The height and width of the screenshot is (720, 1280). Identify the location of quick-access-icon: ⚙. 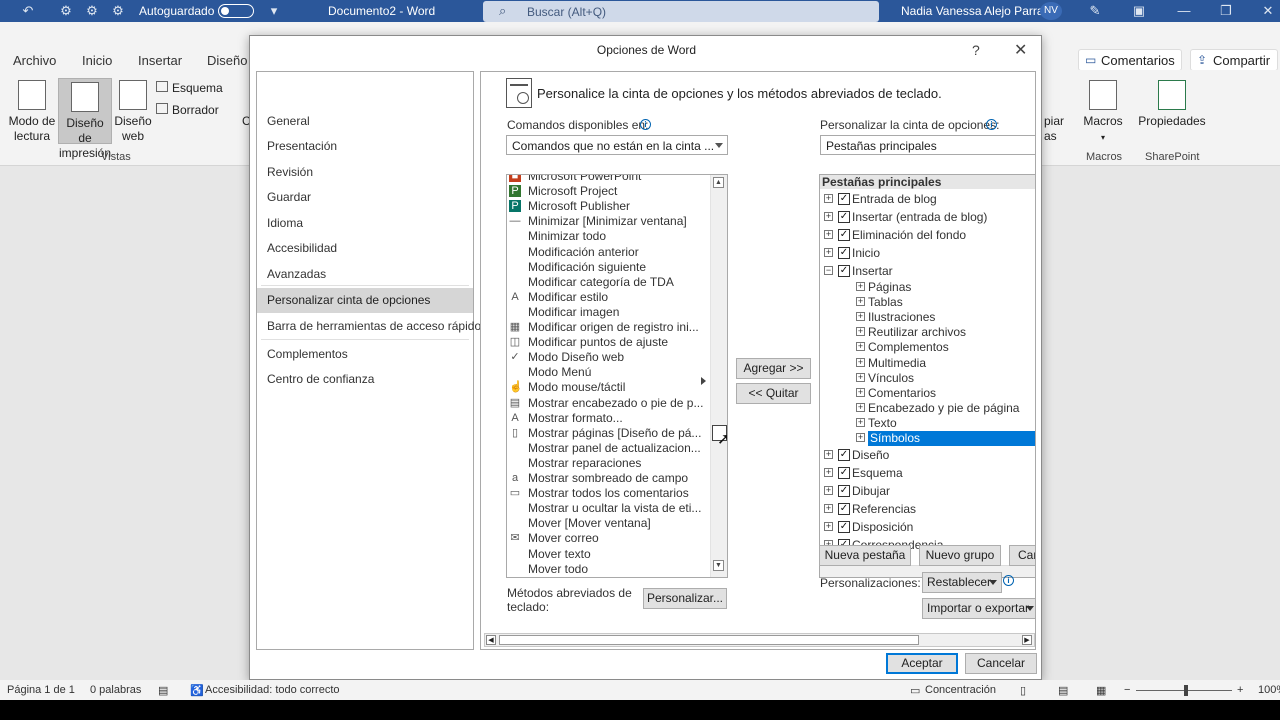
(66, 11).